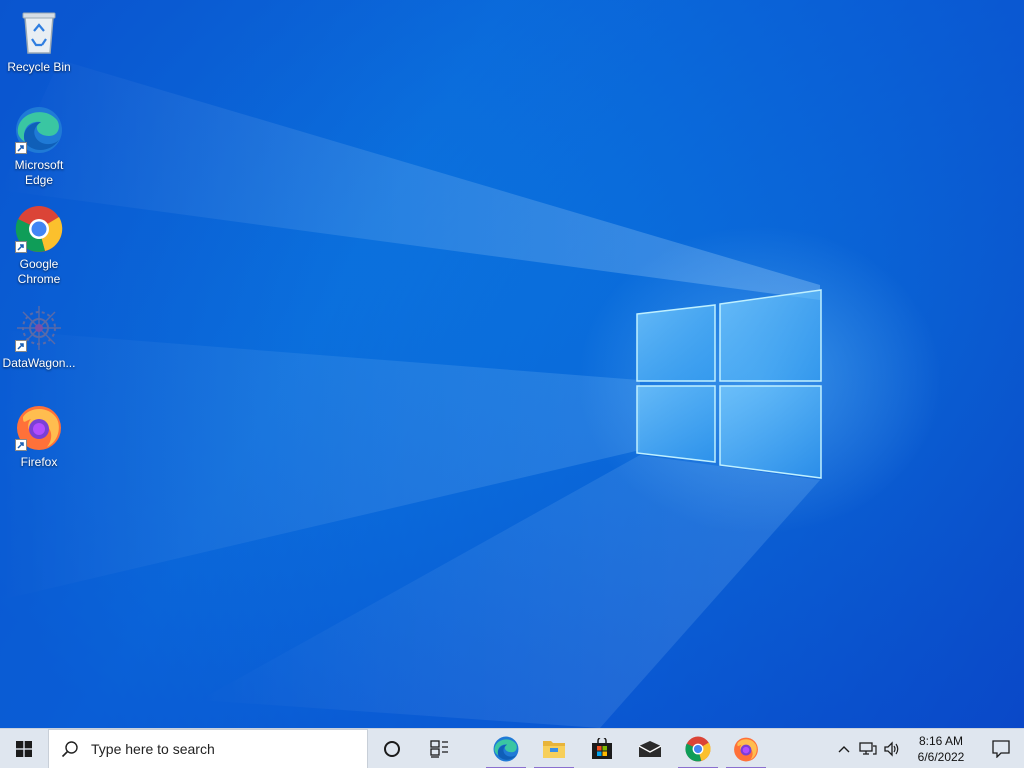 Image resolution: width=1024 pixels, height=768 pixels. I want to click on desktop-icon-firefox: Firefox, so click(39, 435).